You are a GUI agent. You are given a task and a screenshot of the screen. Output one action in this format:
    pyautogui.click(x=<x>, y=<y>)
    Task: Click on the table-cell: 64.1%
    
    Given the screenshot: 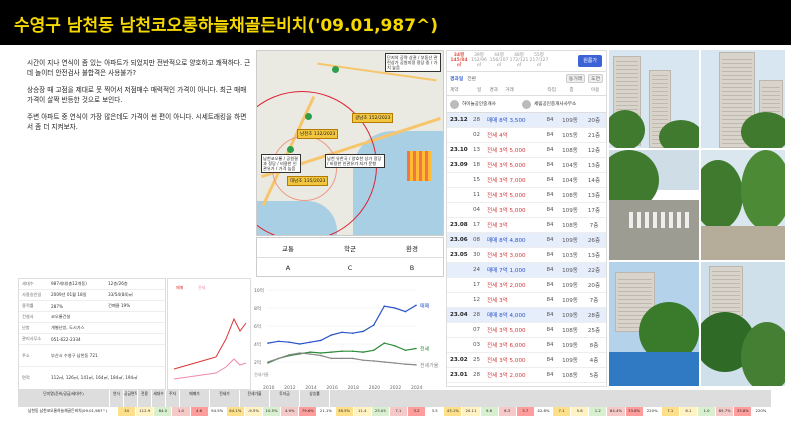 What is the action you would take?
    pyautogui.click(x=235, y=411)
    